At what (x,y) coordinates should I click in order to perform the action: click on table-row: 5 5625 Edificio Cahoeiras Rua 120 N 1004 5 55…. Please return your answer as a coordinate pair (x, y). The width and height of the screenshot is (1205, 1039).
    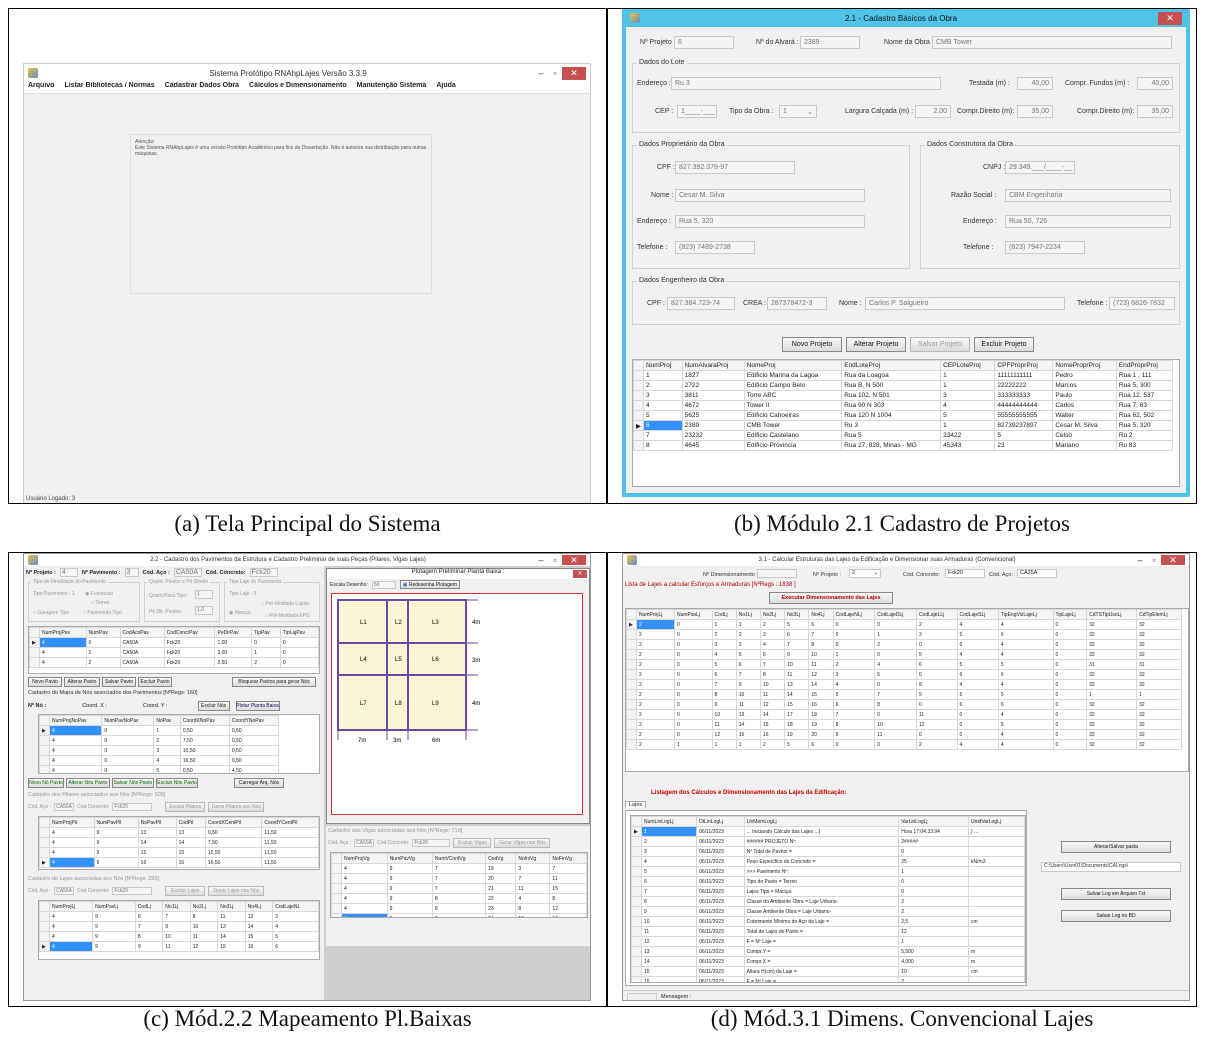
    Looking at the image, I should click on (903, 415).